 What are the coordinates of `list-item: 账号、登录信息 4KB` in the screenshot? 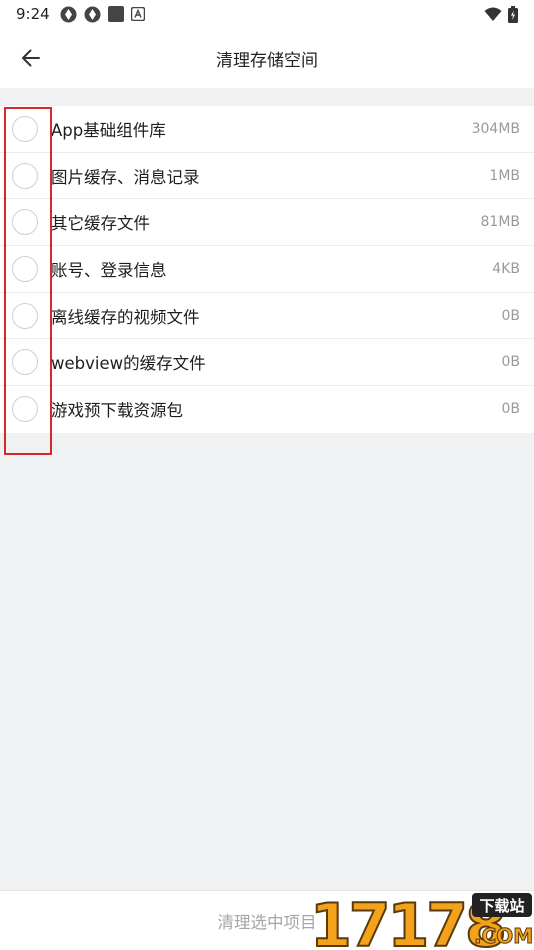 It's located at (267, 269).